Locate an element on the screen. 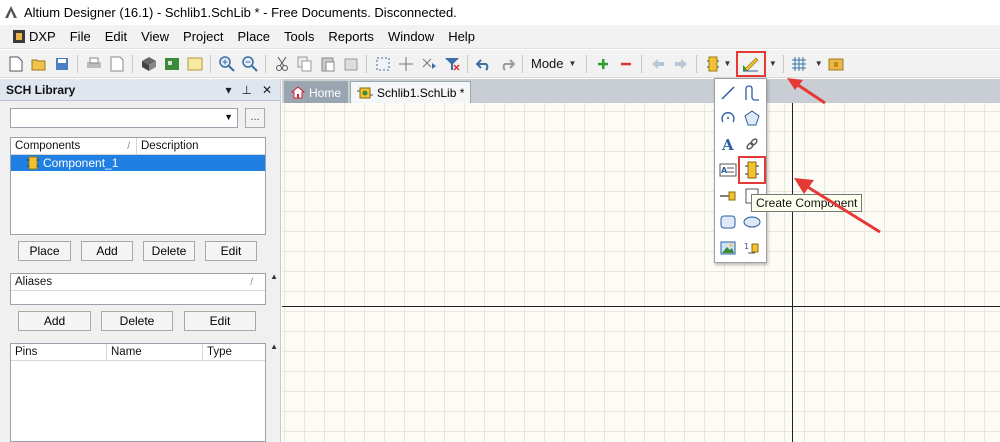 The image size is (1000, 442). annotation-arrow-icon is located at coordinates (837, 206).